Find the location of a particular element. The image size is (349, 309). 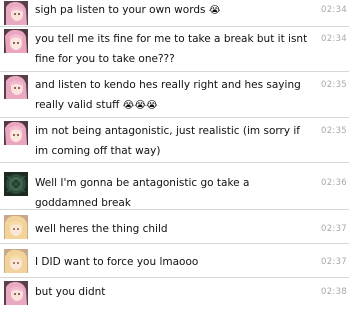

message-text: well heres the thing child is located at coordinates (101, 229).